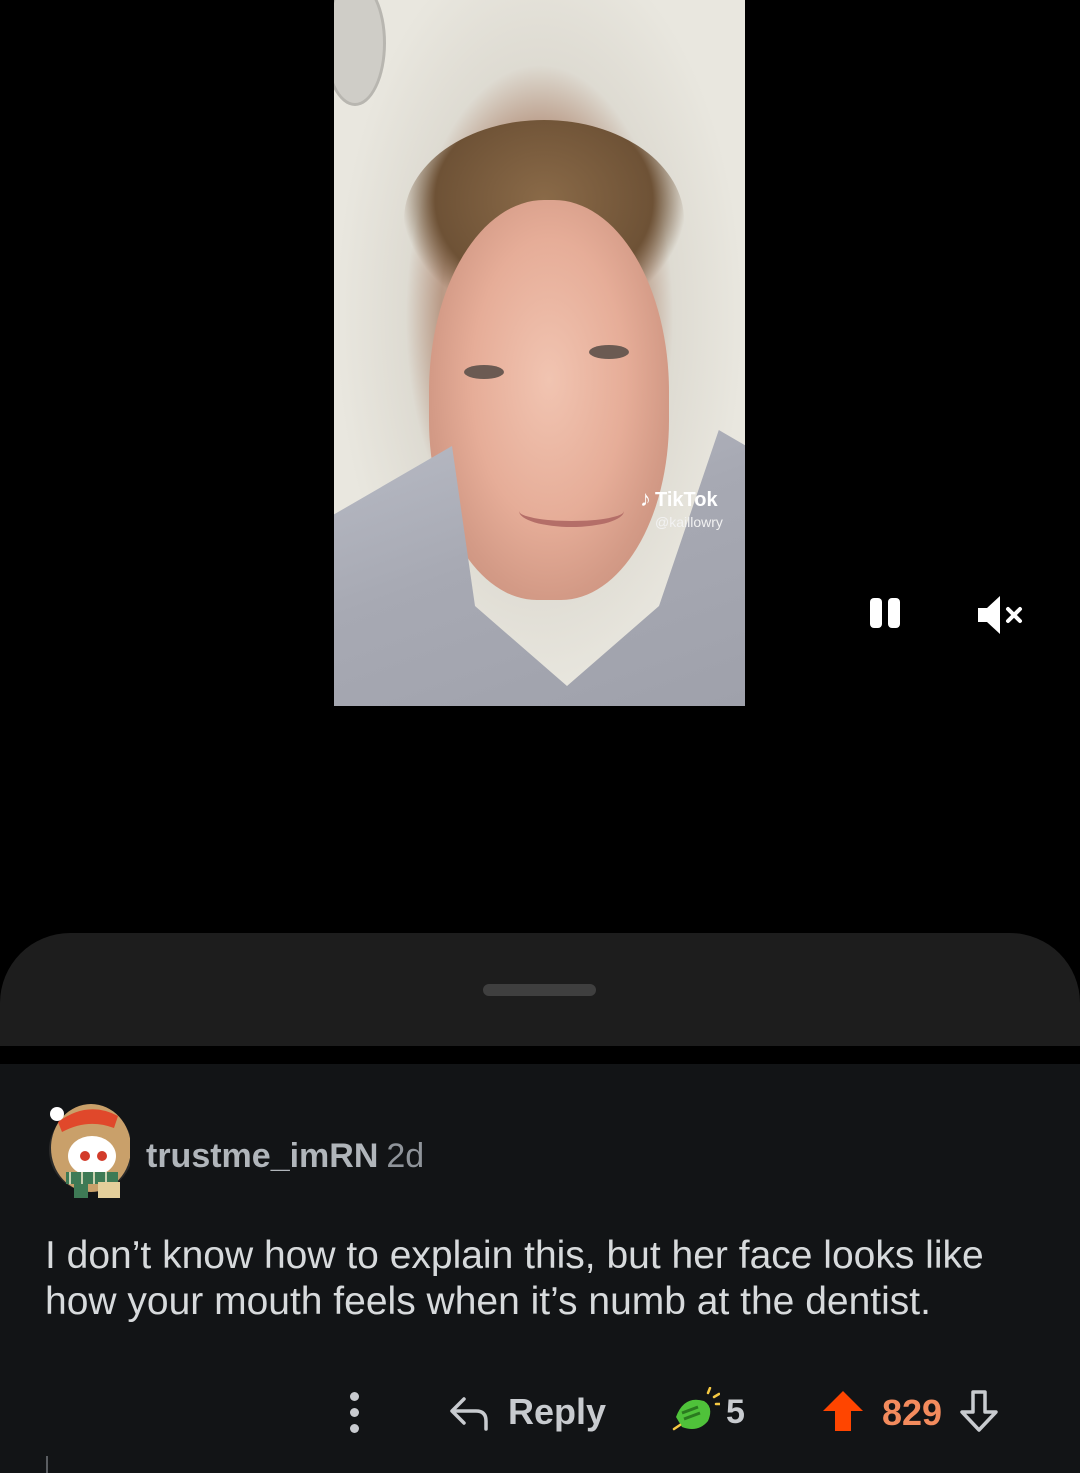 The width and height of the screenshot is (1080, 1473). I want to click on tiktok-handle: @kaillowry, so click(689, 522).